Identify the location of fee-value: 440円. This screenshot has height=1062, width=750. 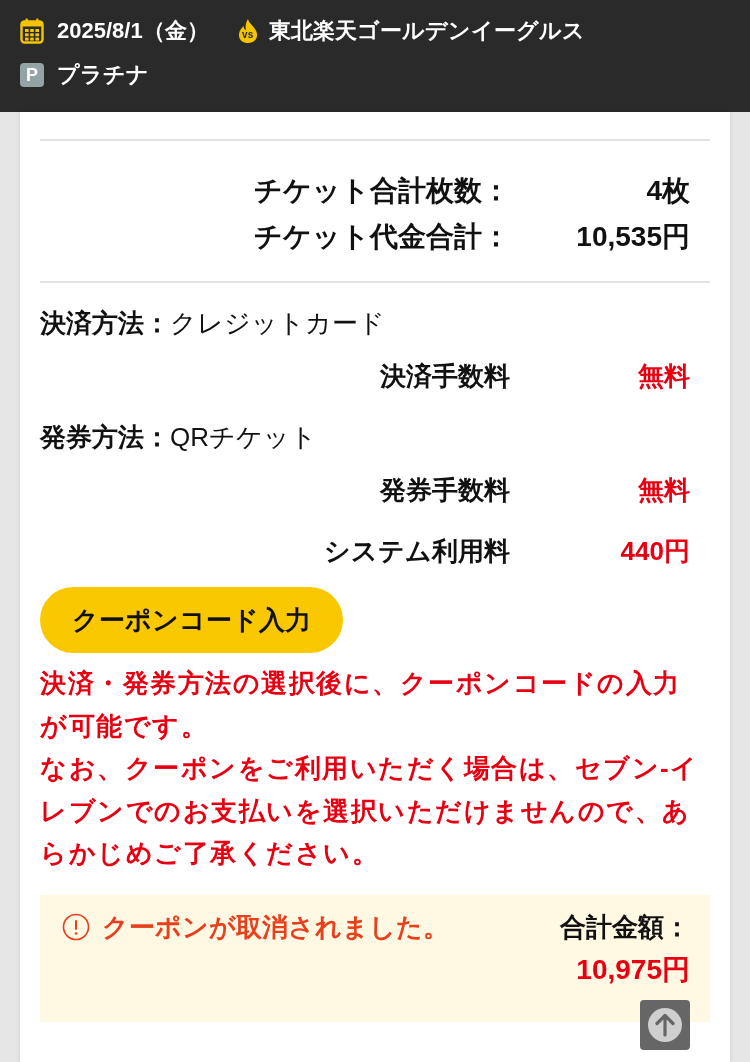
(654, 551).